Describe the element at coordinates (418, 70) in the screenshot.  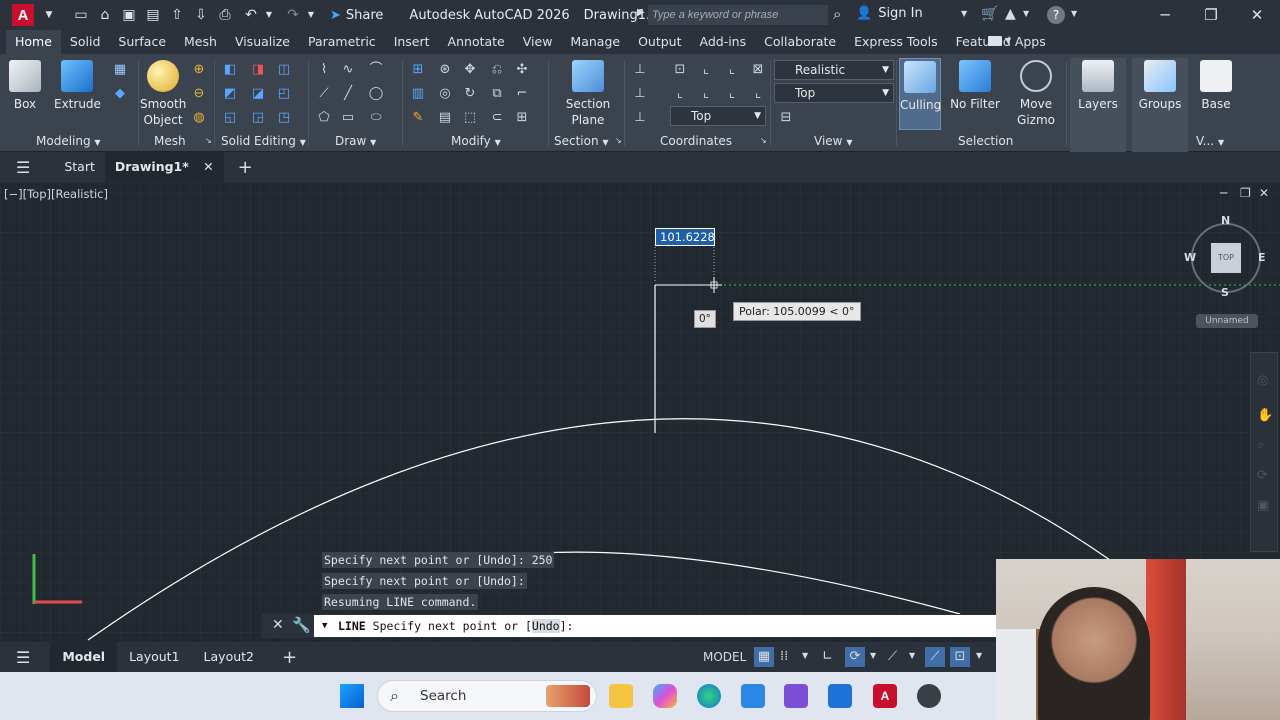
I see `align-icon: ⊞` at that location.